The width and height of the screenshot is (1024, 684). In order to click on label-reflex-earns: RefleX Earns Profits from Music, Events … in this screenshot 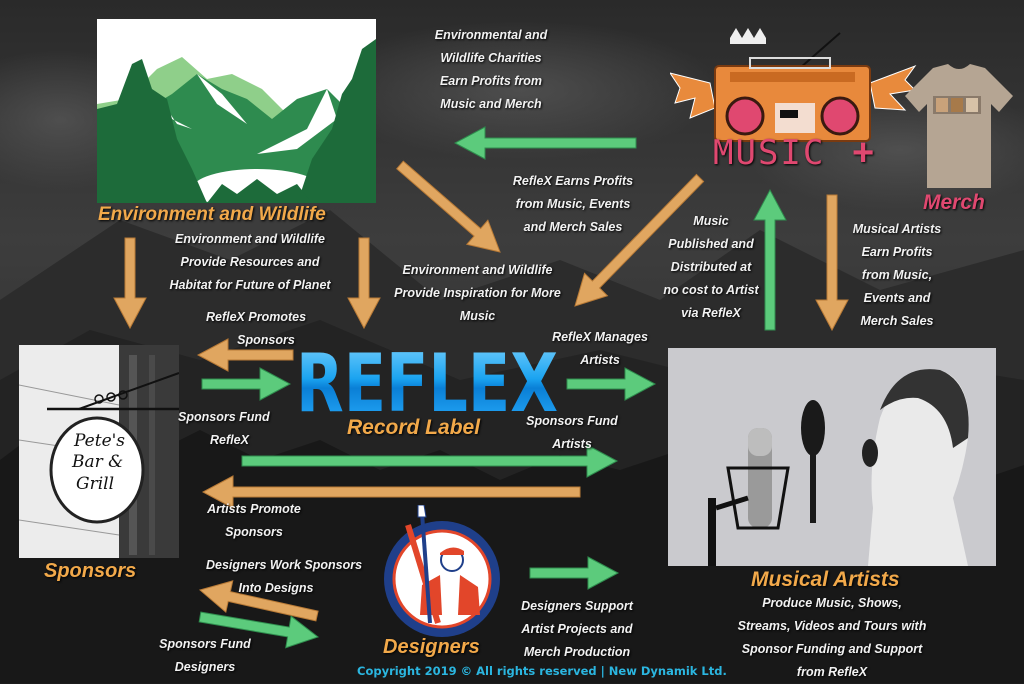, I will do `click(573, 204)`.